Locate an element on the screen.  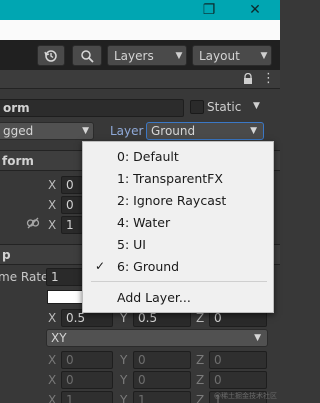
pivot-y-label: Y is located at coordinates (124, 318).